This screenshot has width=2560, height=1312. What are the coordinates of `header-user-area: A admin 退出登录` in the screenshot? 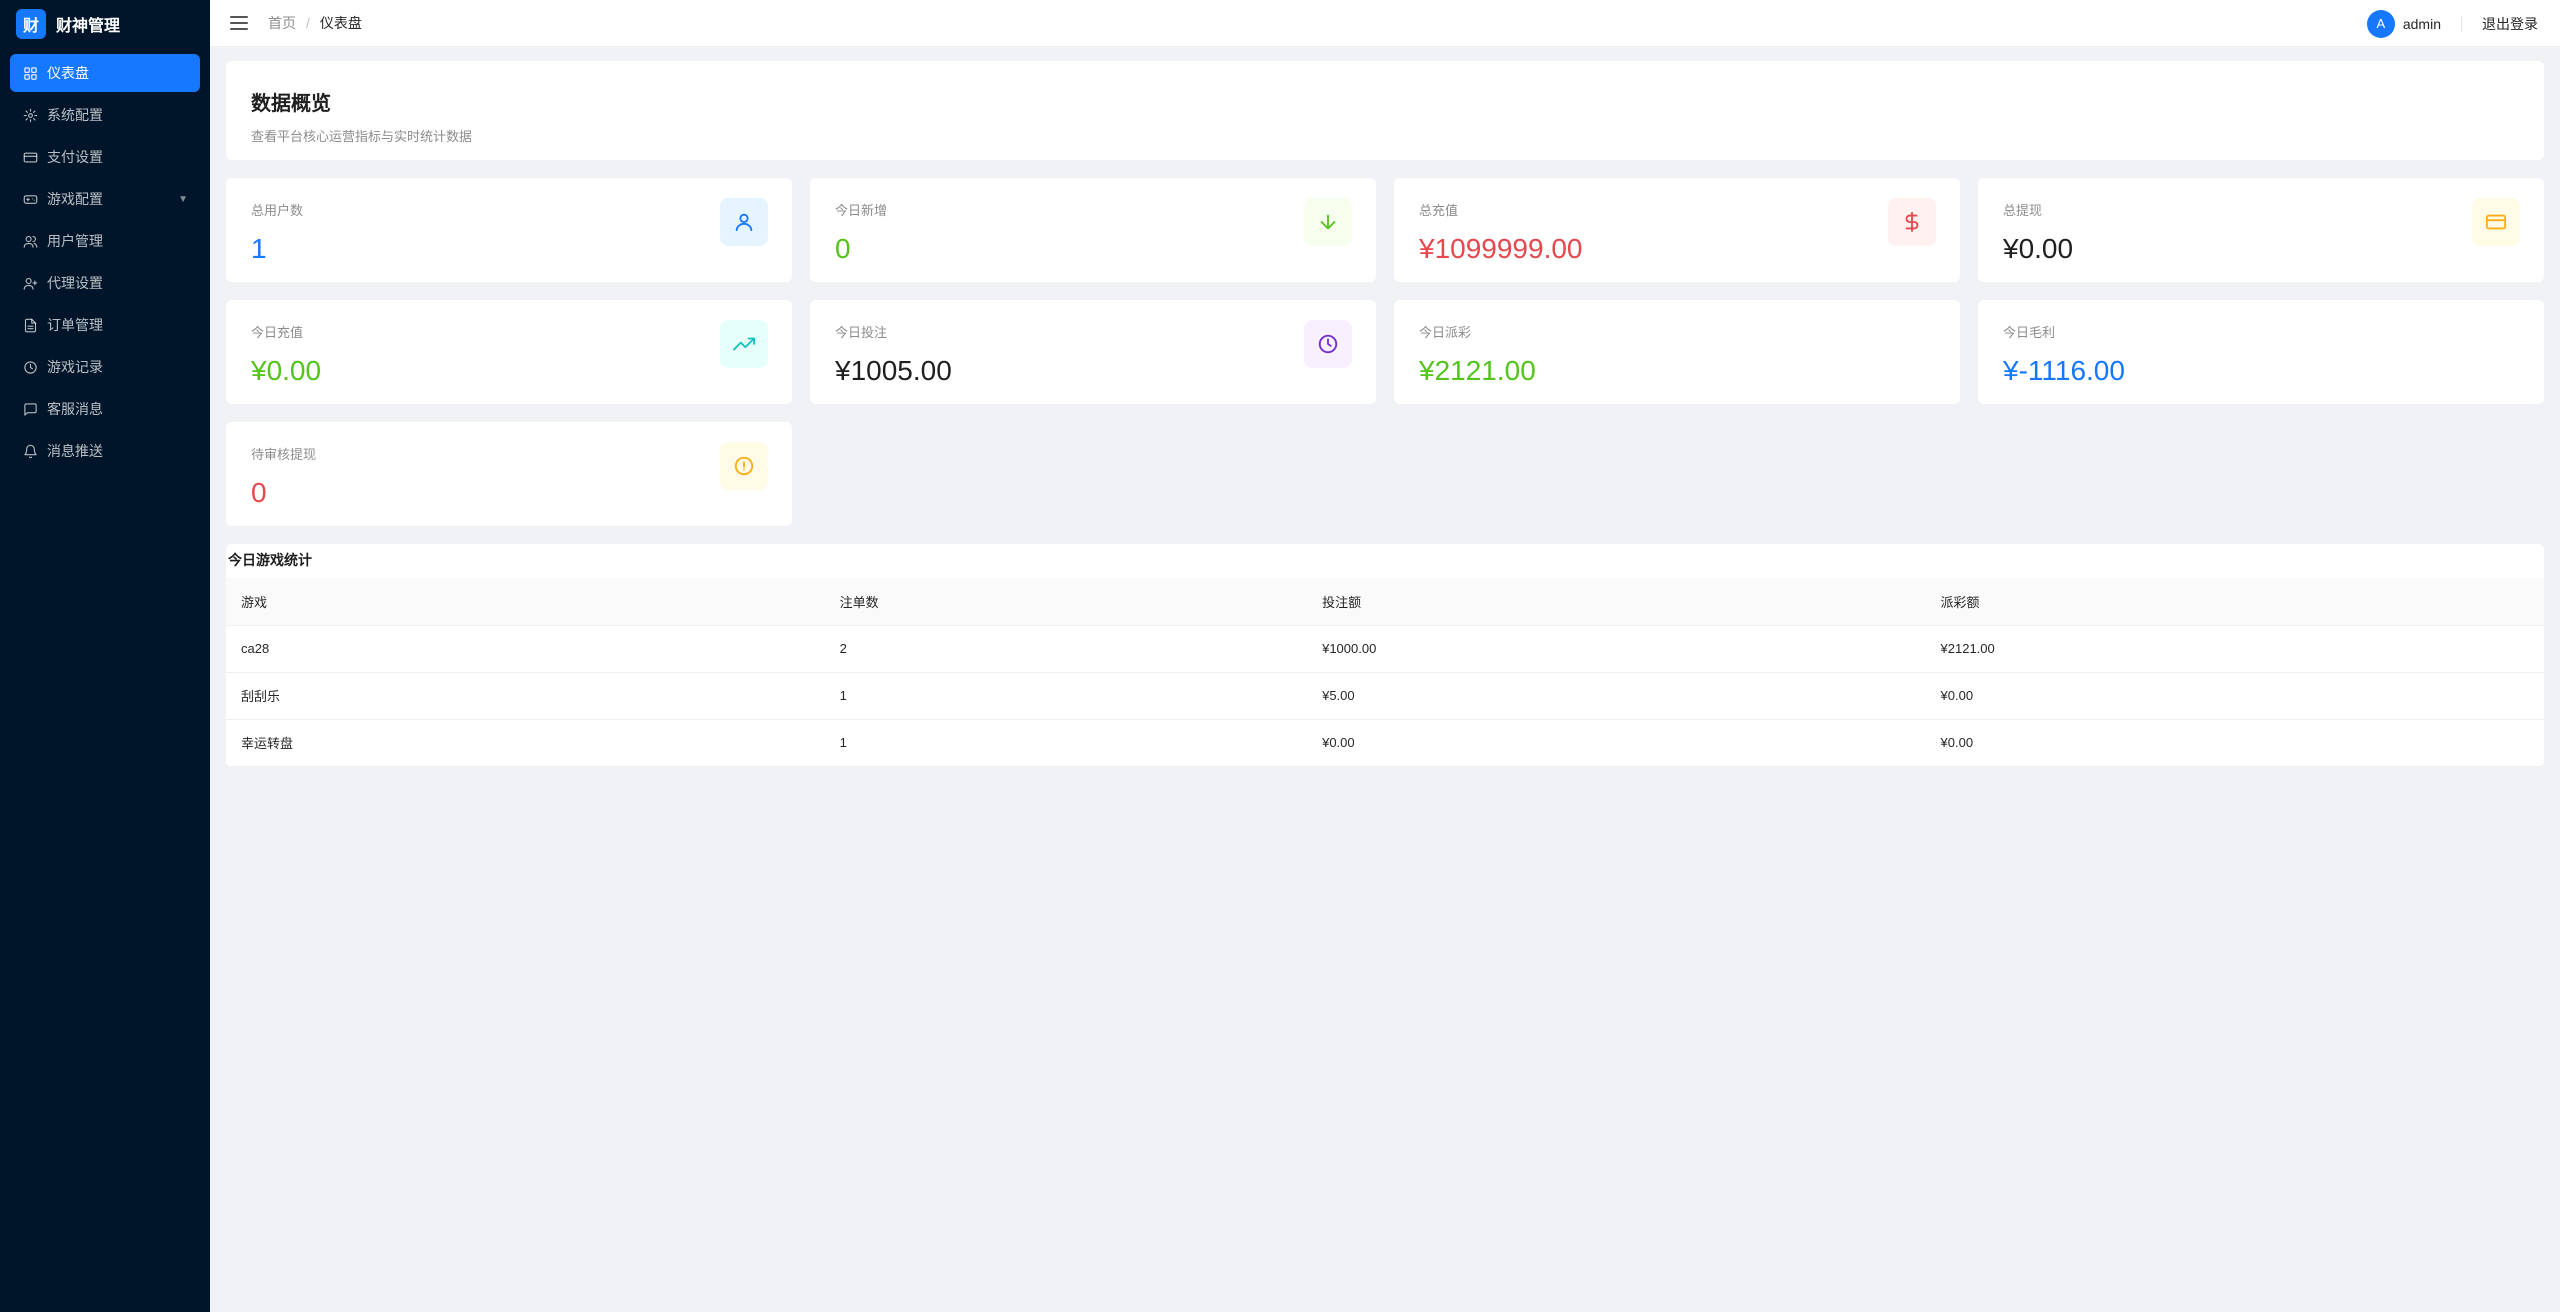 It's located at (2452, 23).